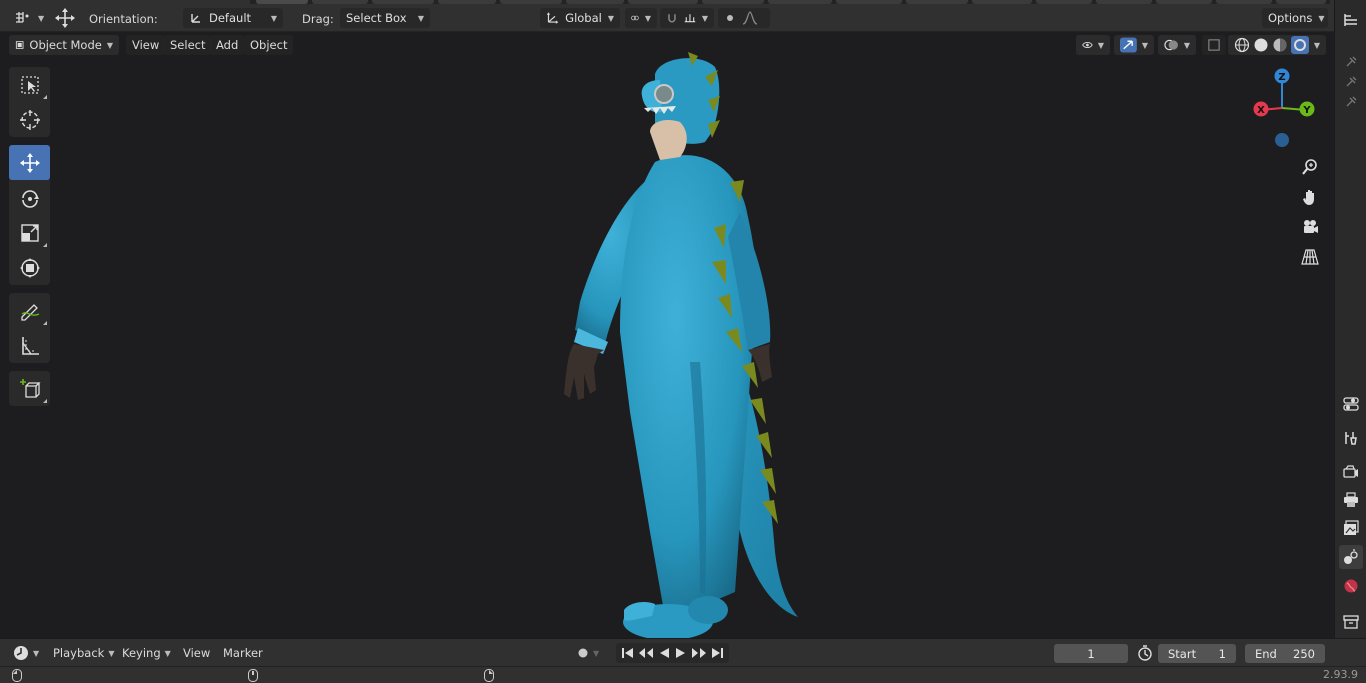 The image size is (1366, 683). What do you see at coordinates (65, 18) in the screenshot?
I see `move-gizmo-button` at bounding box center [65, 18].